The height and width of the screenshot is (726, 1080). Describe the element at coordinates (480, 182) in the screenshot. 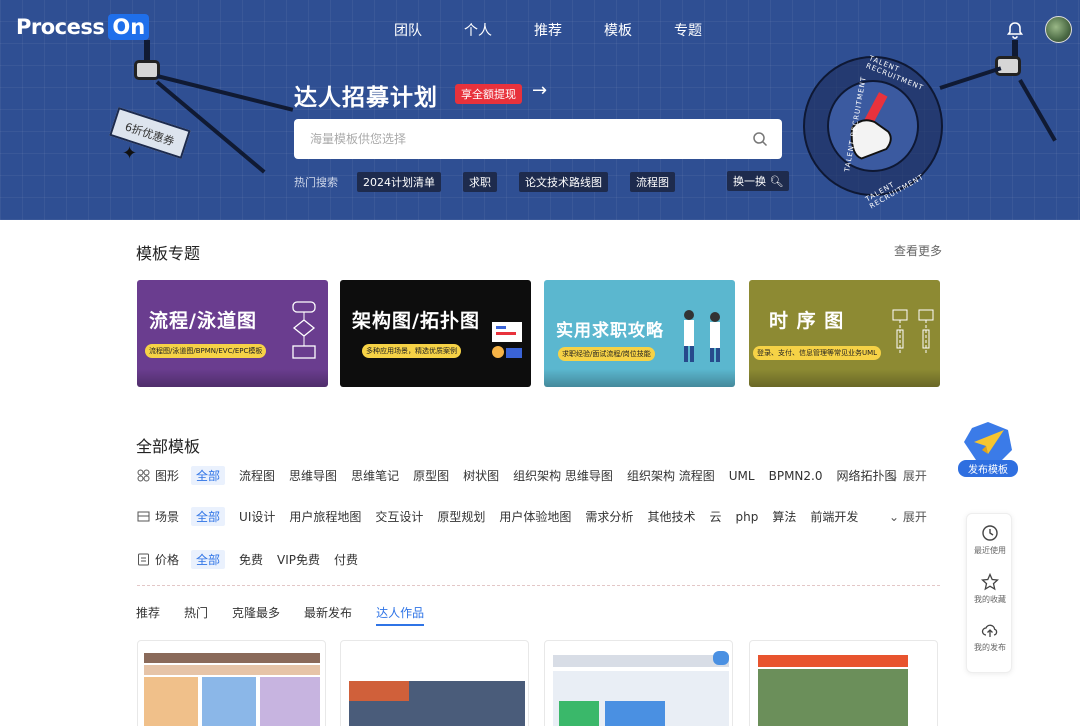

I see `hot-tag: 求职` at that location.